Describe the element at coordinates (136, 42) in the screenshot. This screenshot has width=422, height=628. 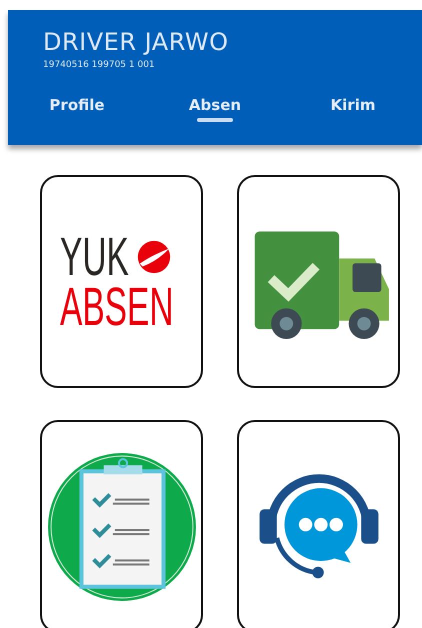
I see `driver-name: DRIVER JARWO` at that location.